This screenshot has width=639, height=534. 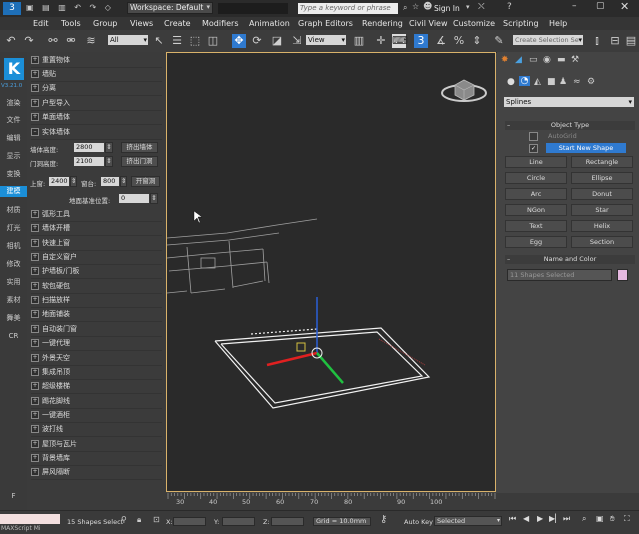 I want to click on shape-button-ngon: NGon, so click(x=536, y=210).